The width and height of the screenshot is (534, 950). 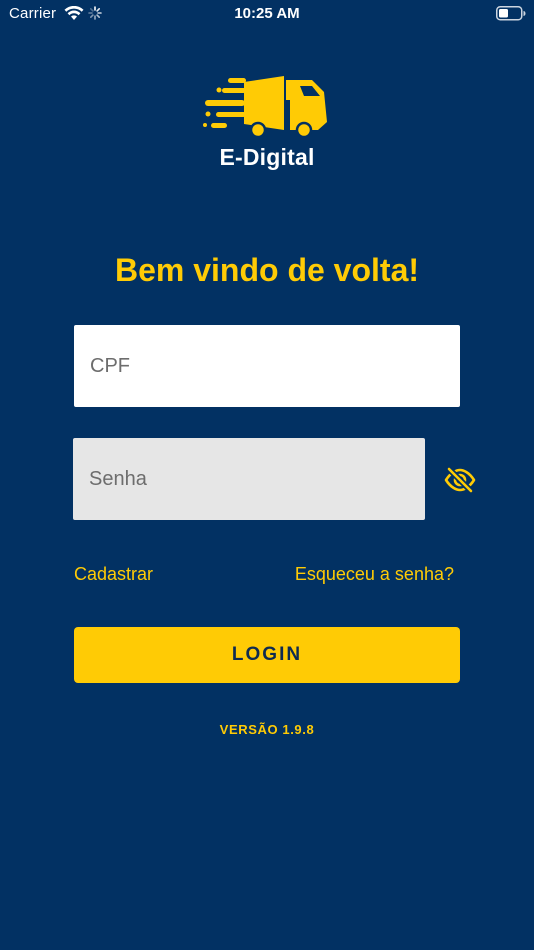 I want to click on version-label: VERSÃO 1.9.8, so click(x=267, y=729).